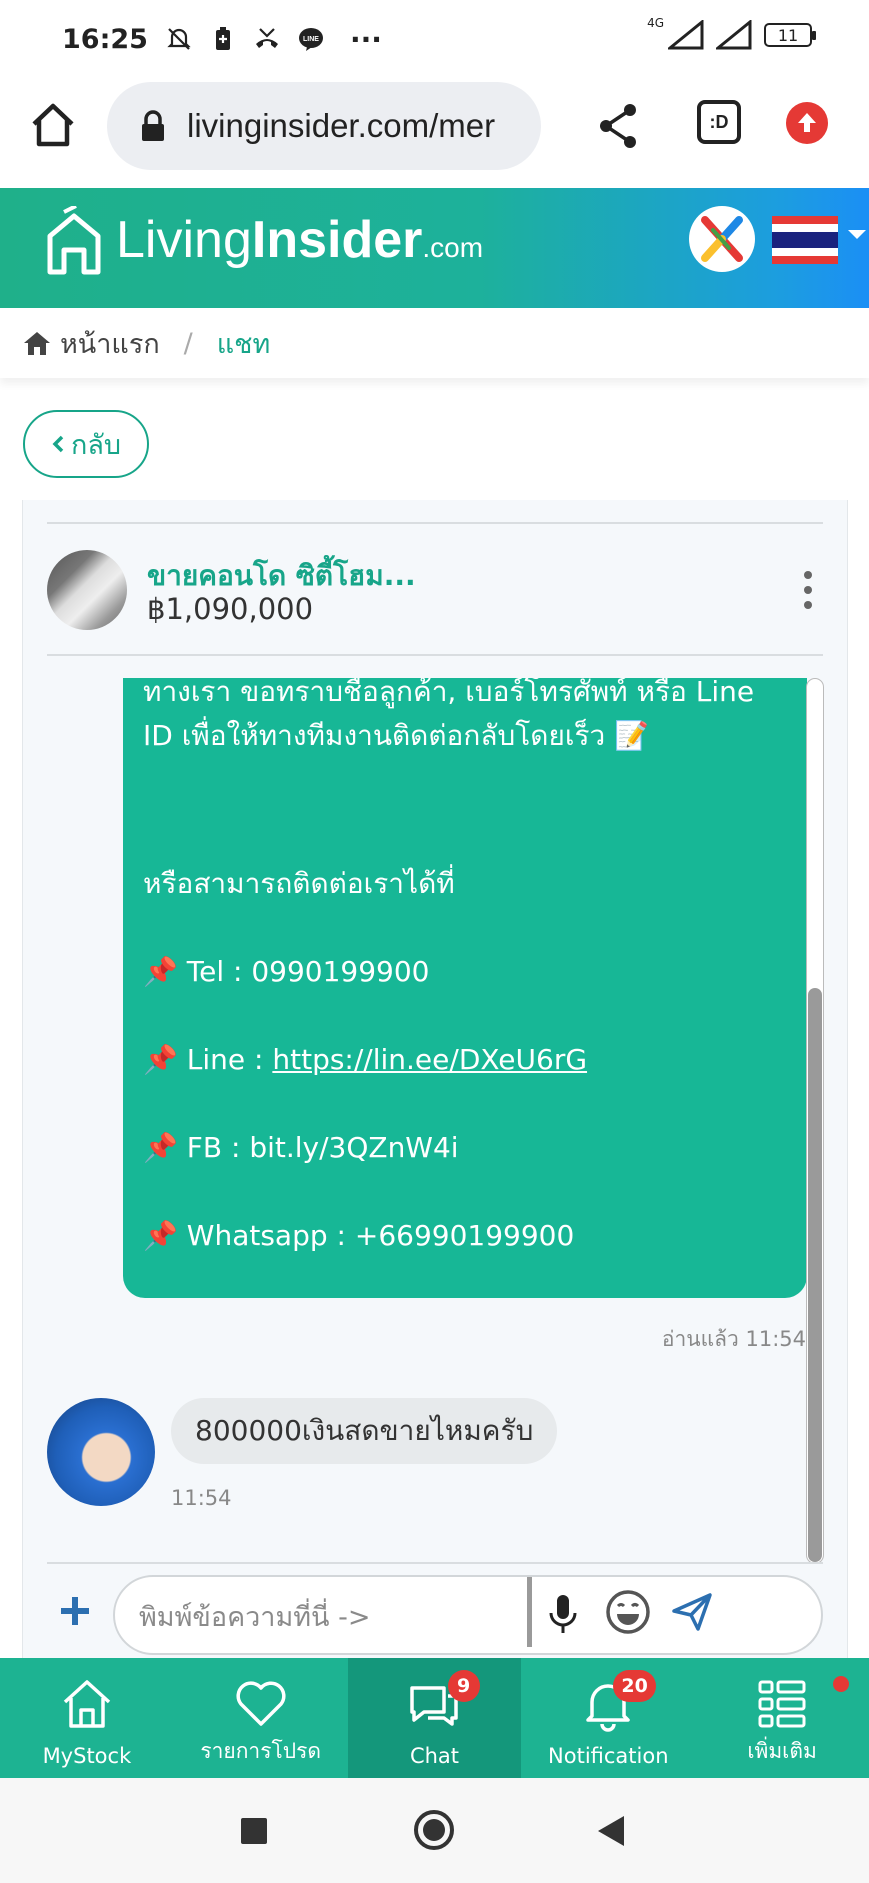  What do you see at coordinates (153, 125) in the screenshot?
I see `lock-icon` at bounding box center [153, 125].